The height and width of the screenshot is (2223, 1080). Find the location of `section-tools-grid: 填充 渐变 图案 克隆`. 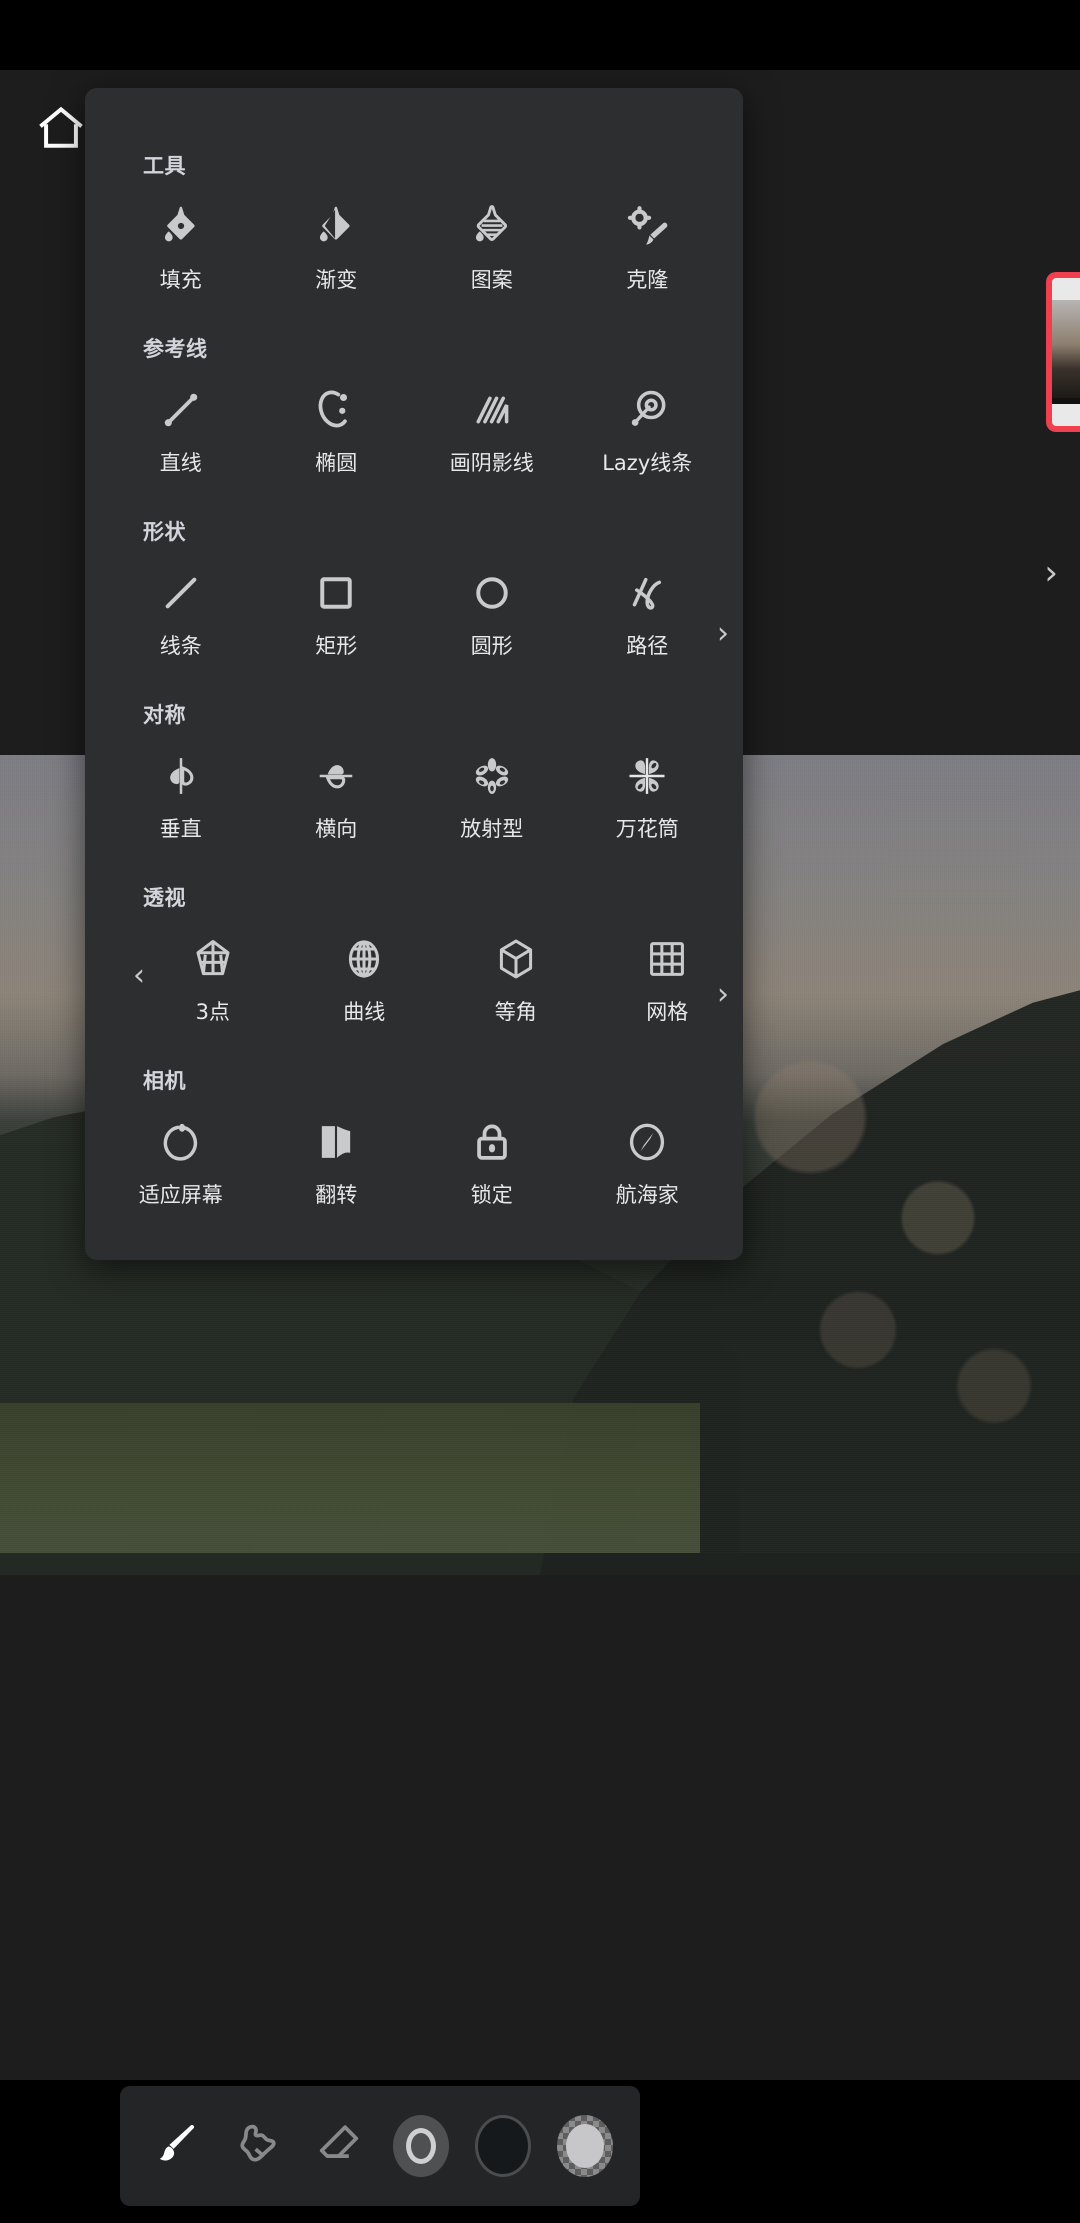

section-tools-grid: 填充 渐变 图案 克隆 is located at coordinates (414, 241).